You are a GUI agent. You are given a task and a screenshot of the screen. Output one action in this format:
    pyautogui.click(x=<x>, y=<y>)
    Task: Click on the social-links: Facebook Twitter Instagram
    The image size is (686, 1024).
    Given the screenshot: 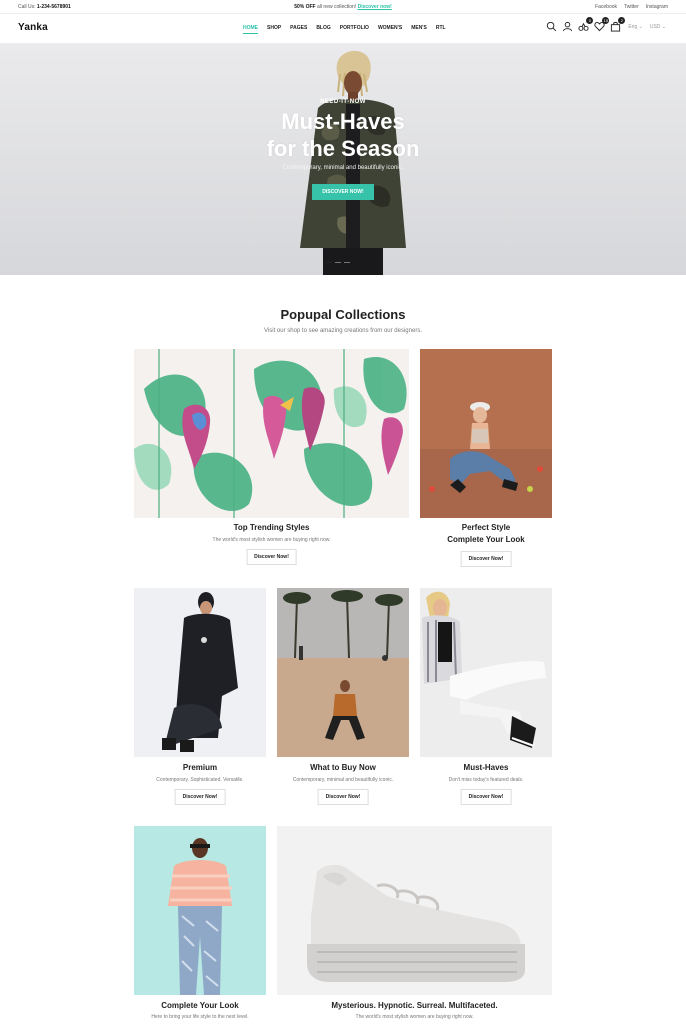 What is the action you would take?
    pyautogui.click(x=631, y=7)
    